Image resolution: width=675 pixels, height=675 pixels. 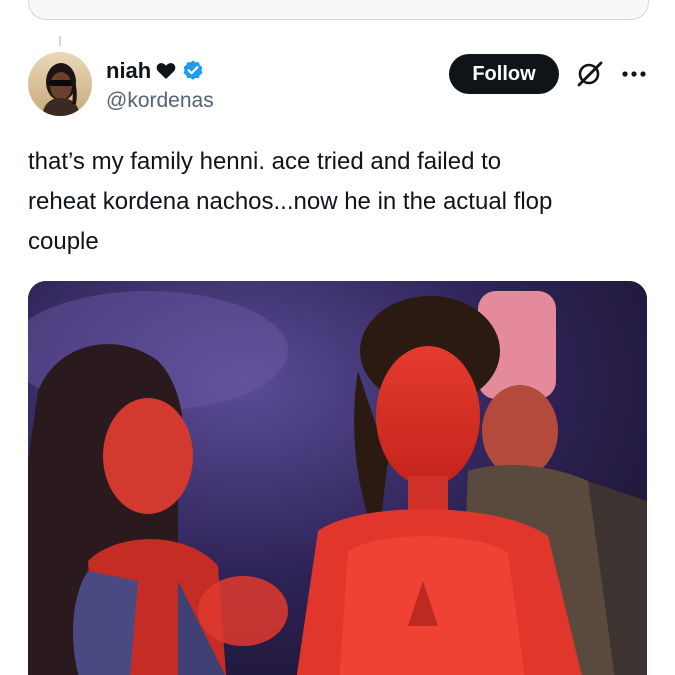 I want to click on avatar-image, so click(x=60, y=84).